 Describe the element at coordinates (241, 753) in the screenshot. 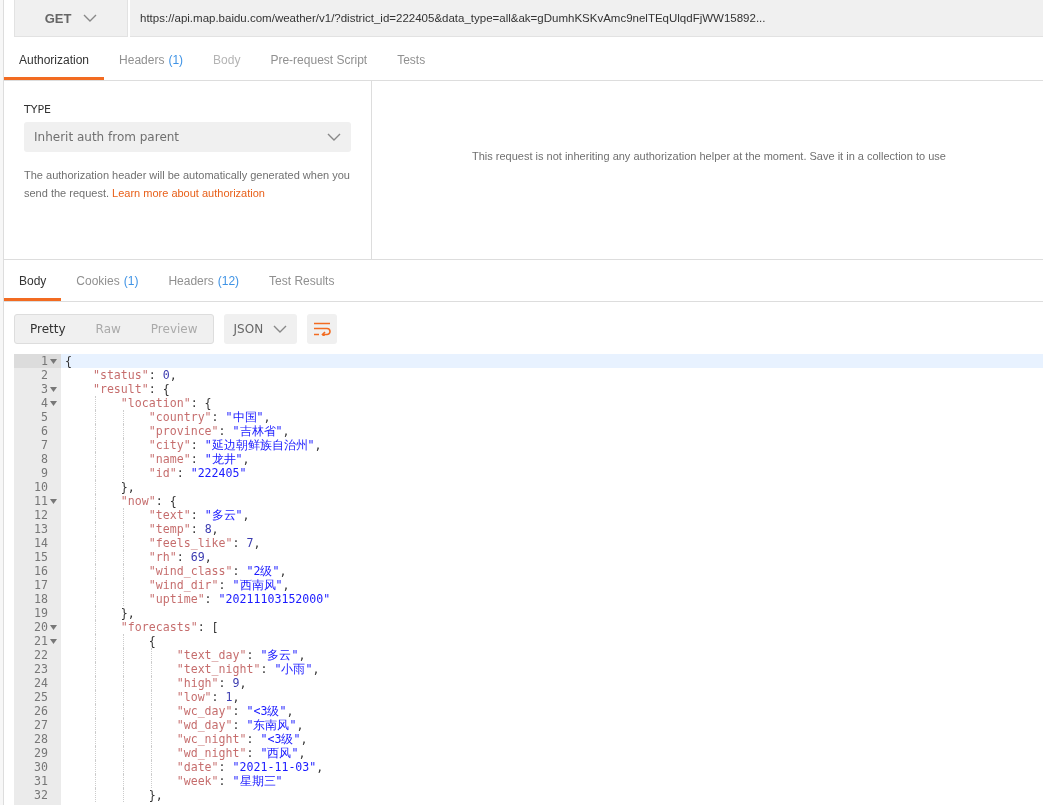

I see `code-line: "wd_night": "西风",` at that location.